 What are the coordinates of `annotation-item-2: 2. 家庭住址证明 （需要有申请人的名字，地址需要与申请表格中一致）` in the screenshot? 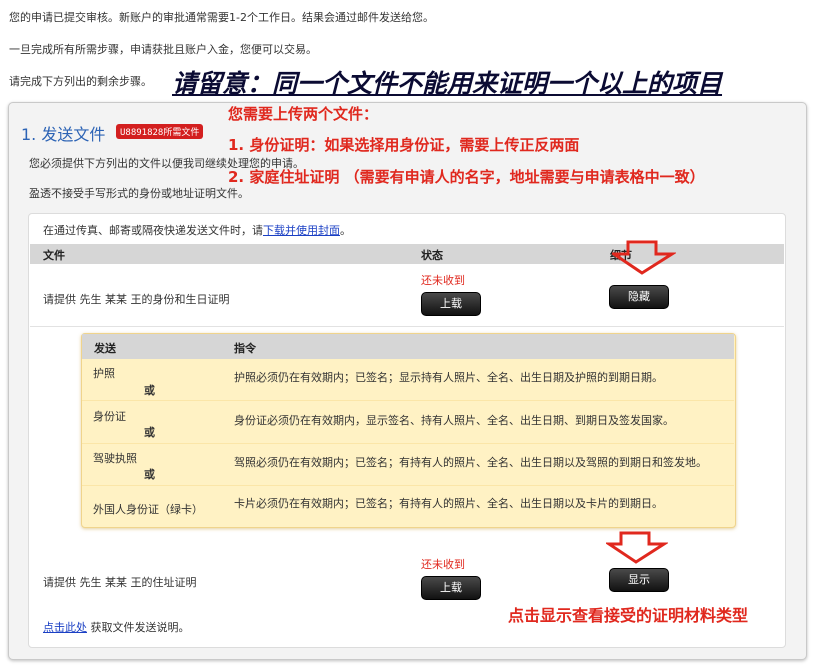 It's located at (466, 177).